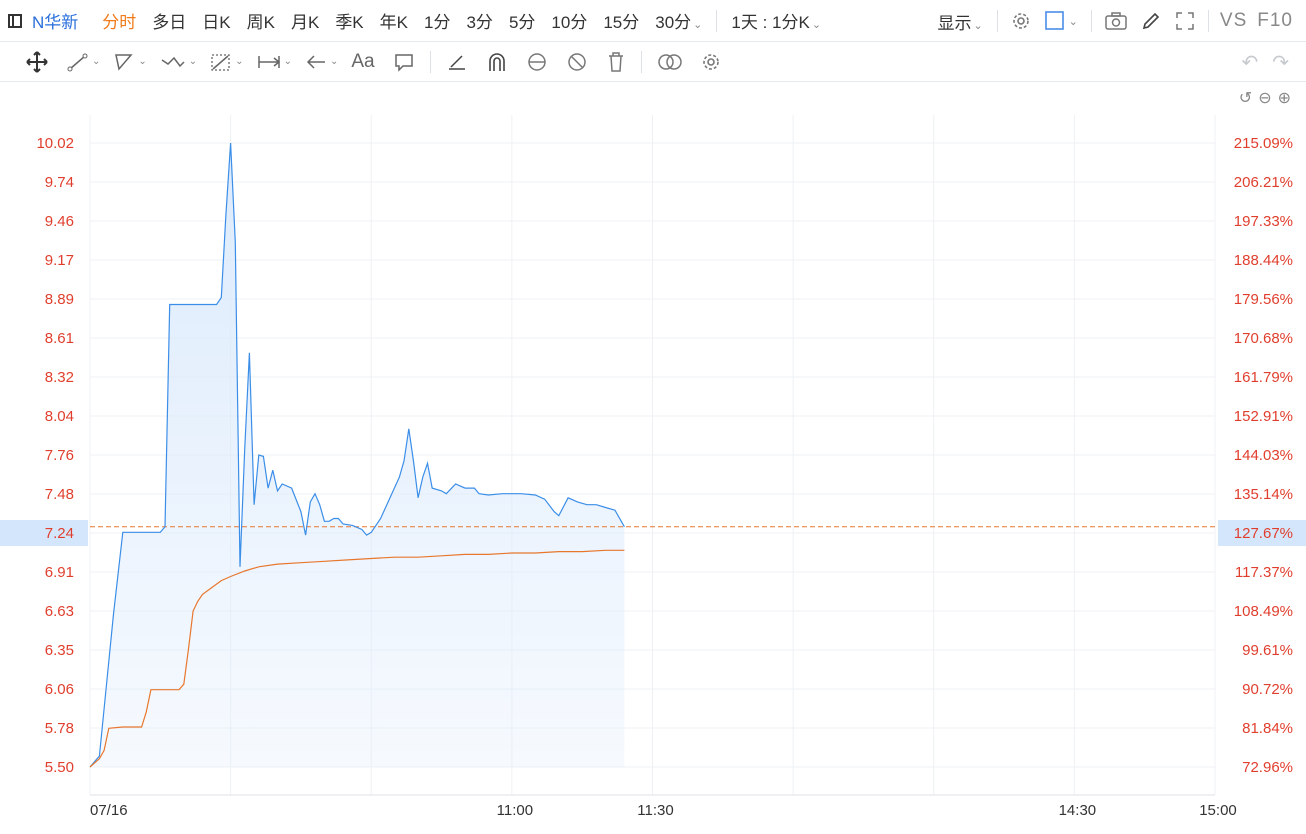  I want to click on display-menu: 显示 ⌄, so click(959, 21).